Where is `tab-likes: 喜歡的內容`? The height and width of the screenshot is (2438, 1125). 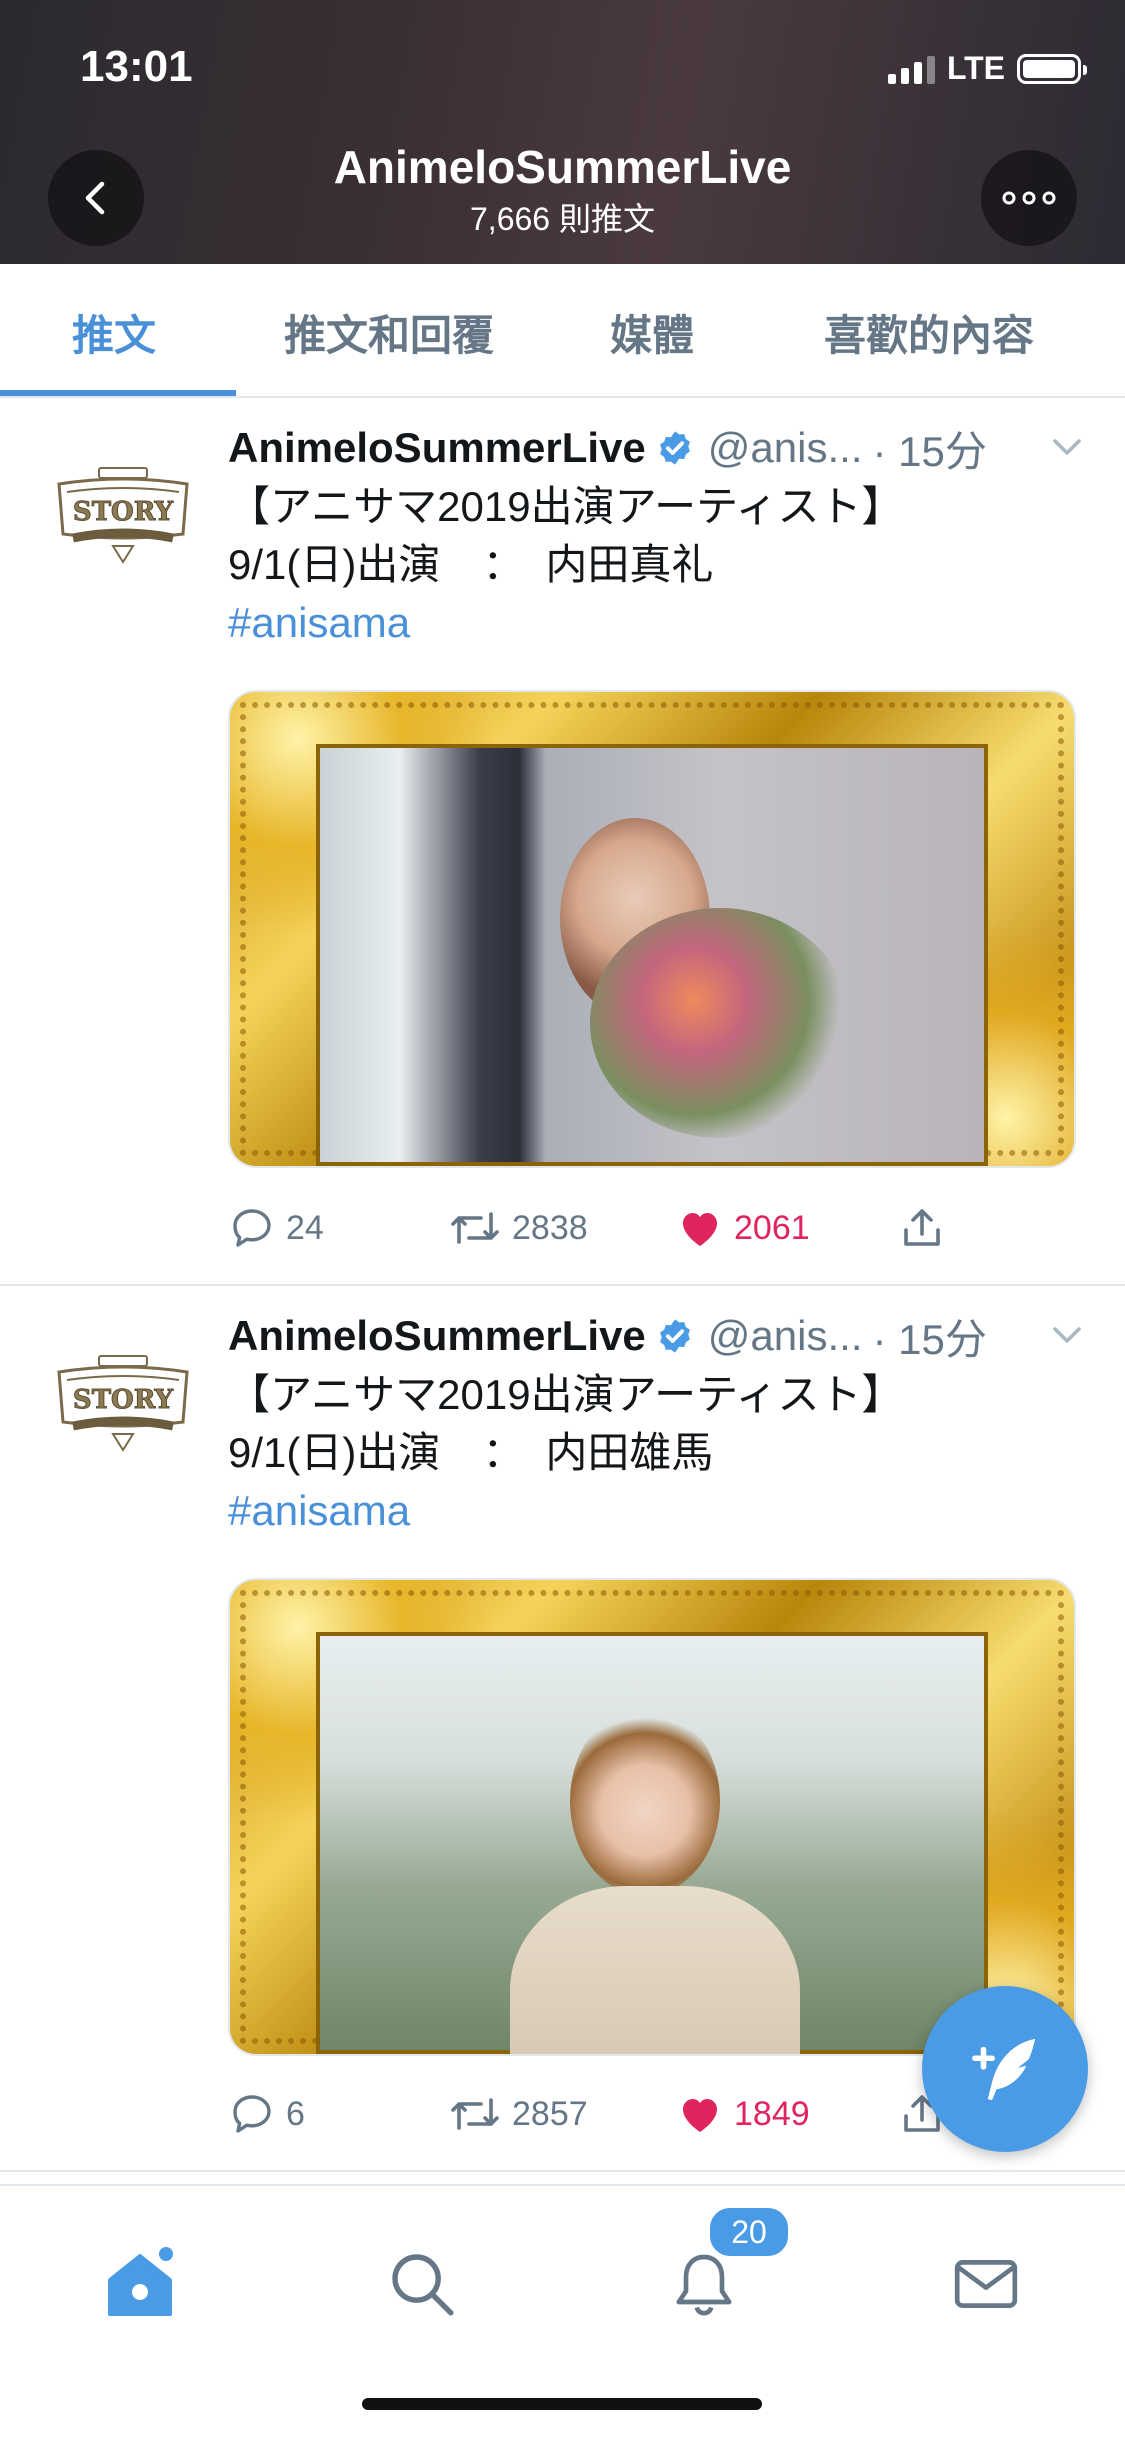
tab-likes: 喜歡的內容 is located at coordinates (929, 332).